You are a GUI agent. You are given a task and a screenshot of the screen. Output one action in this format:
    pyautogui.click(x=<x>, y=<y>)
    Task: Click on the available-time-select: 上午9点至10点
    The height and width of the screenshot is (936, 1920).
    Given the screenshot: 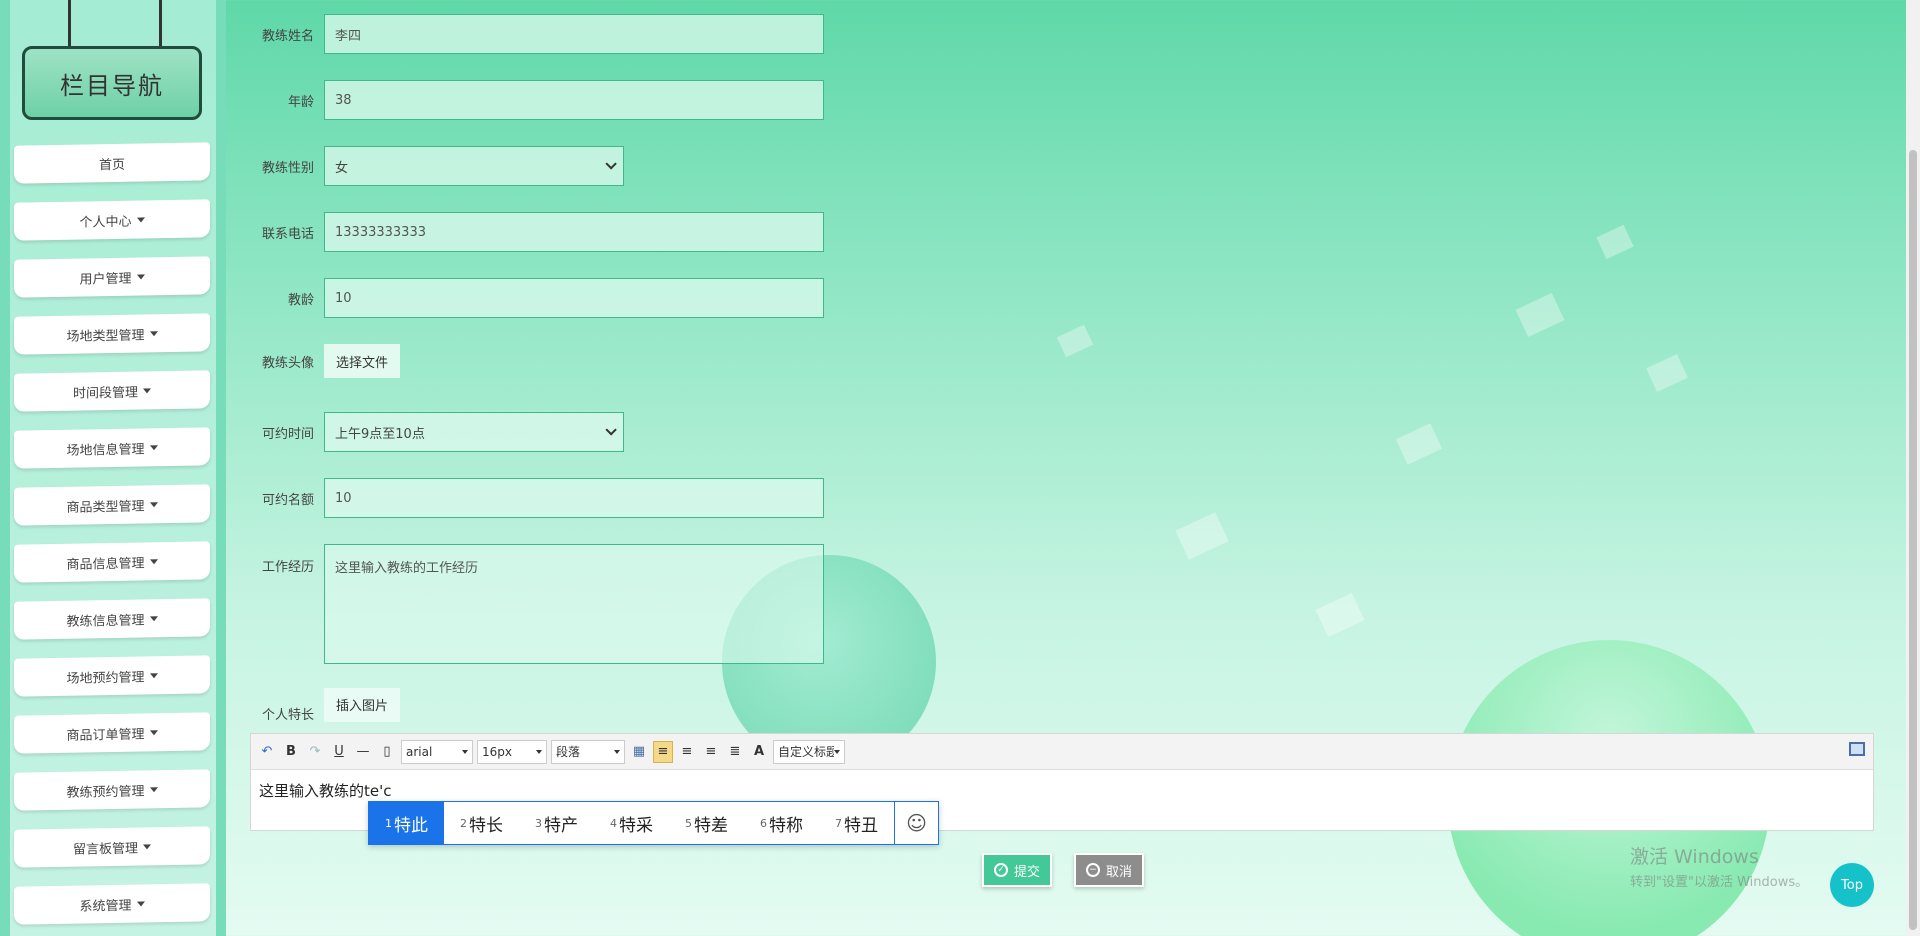 What is the action you would take?
    pyautogui.click(x=474, y=432)
    